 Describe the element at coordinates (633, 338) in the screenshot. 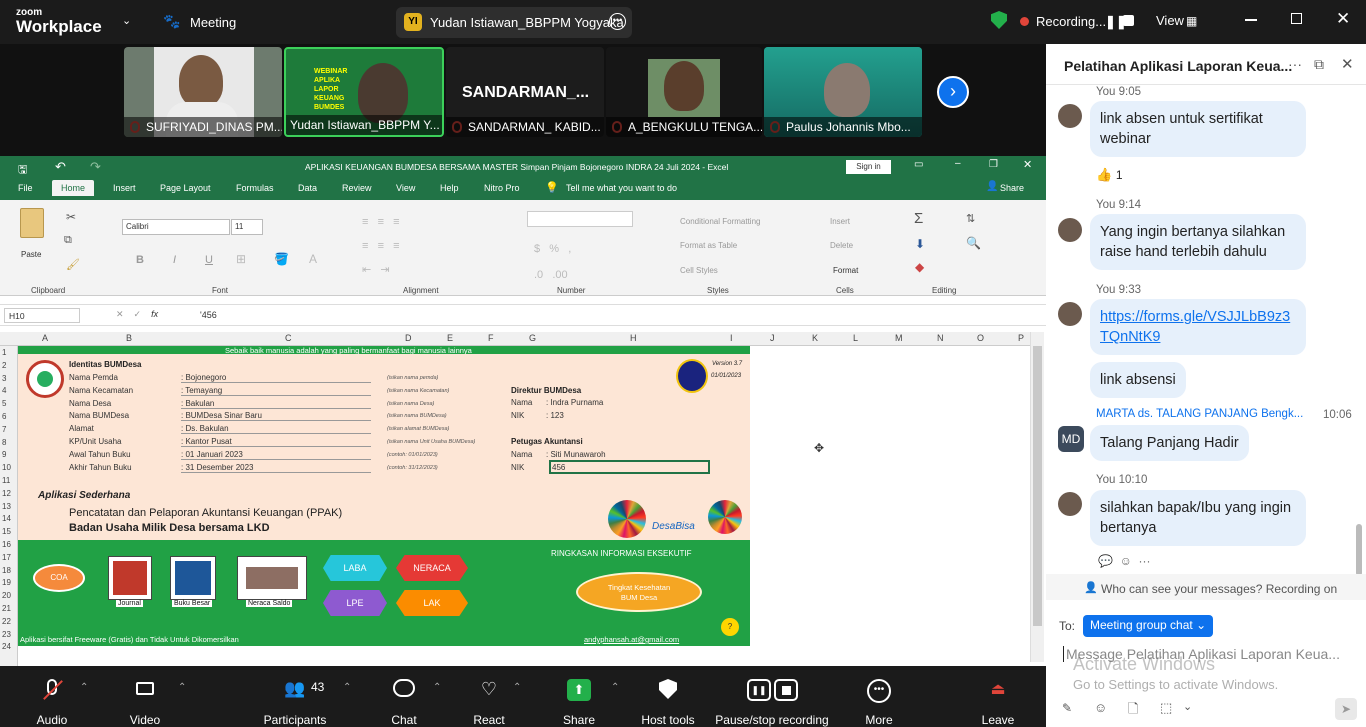

I see `column-header: H` at that location.